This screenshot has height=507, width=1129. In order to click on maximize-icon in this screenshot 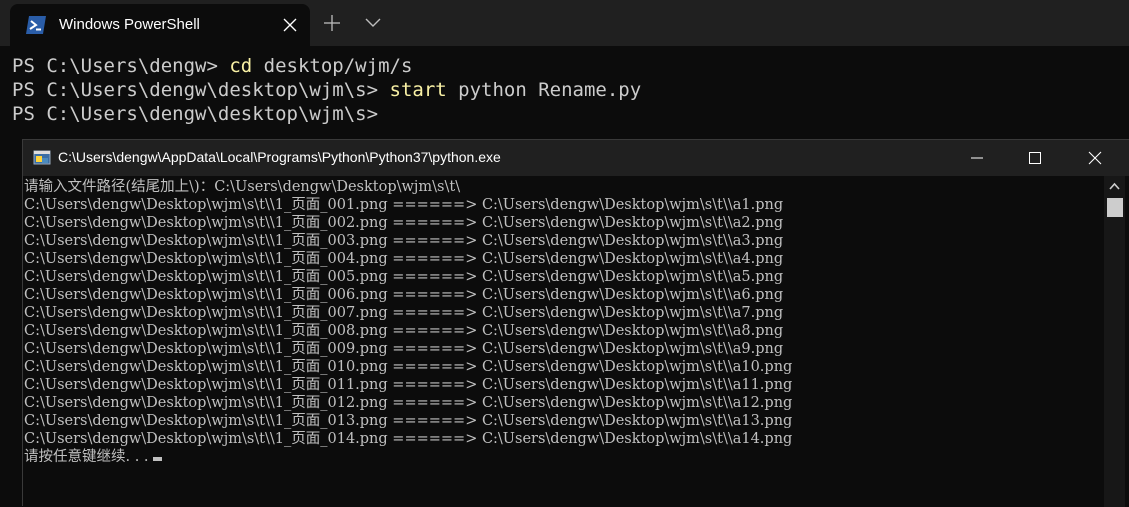, I will do `click(1035, 158)`.